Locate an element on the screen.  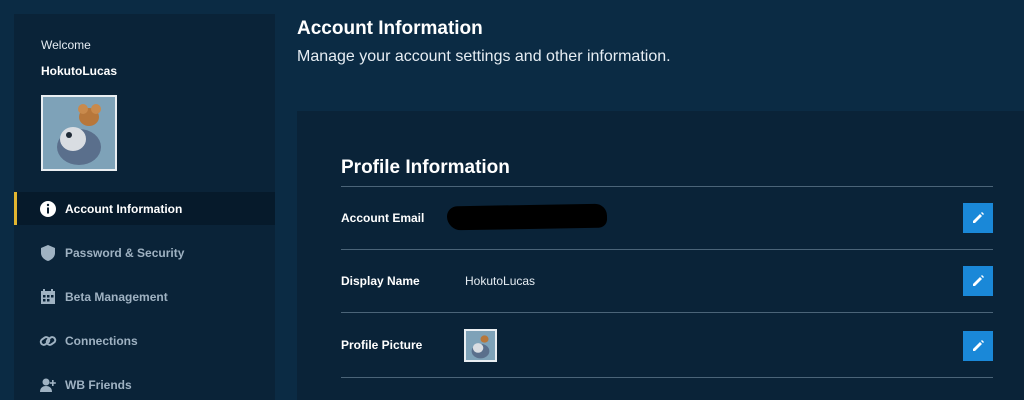
sidebar-item-beta-management: Beta Management is located at coordinates (144, 296).